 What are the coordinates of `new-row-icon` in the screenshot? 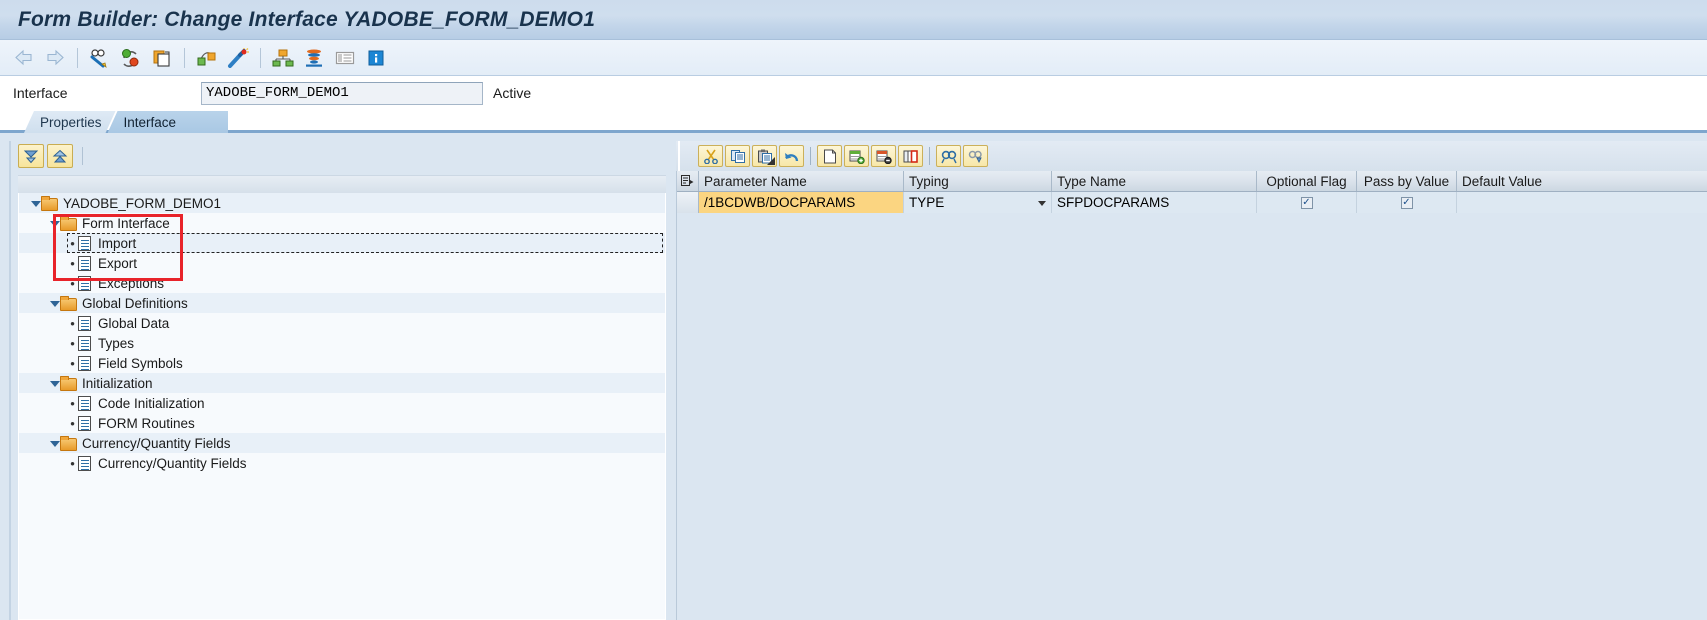 It's located at (829, 156).